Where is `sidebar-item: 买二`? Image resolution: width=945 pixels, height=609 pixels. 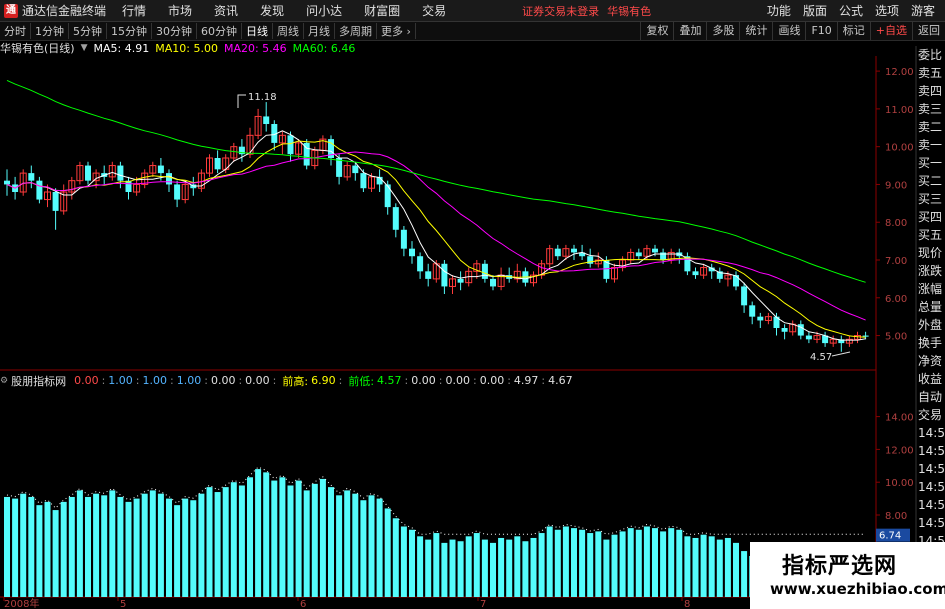 sidebar-item: 买二 is located at coordinates (931, 181).